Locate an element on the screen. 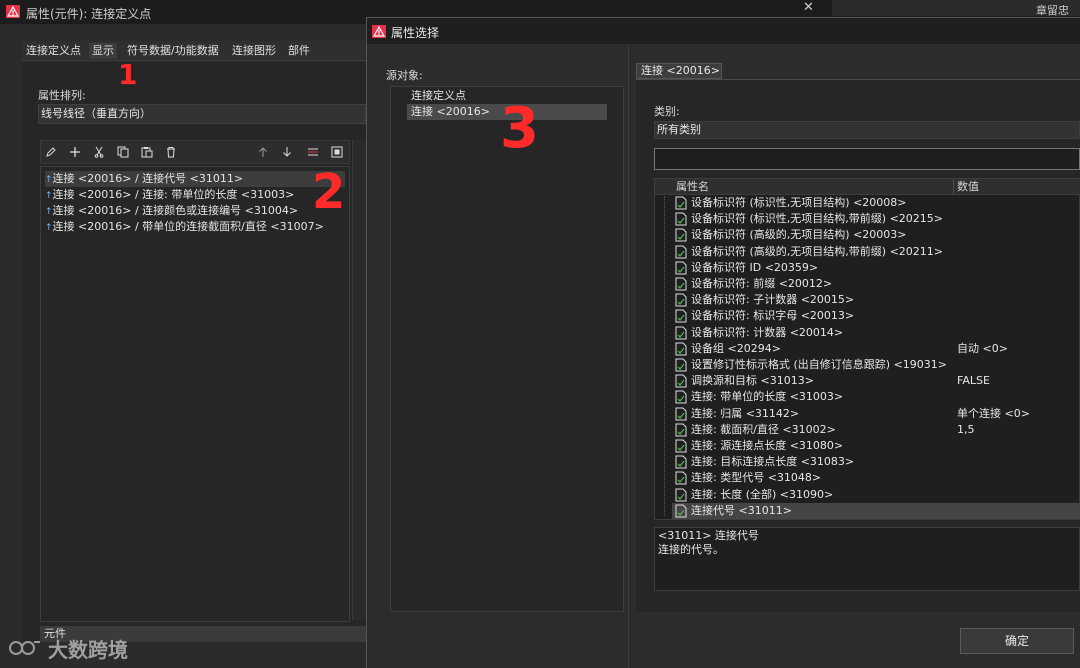 The height and width of the screenshot is (668, 1080). category-dropdown: 所有类别 is located at coordinates (867, 130).